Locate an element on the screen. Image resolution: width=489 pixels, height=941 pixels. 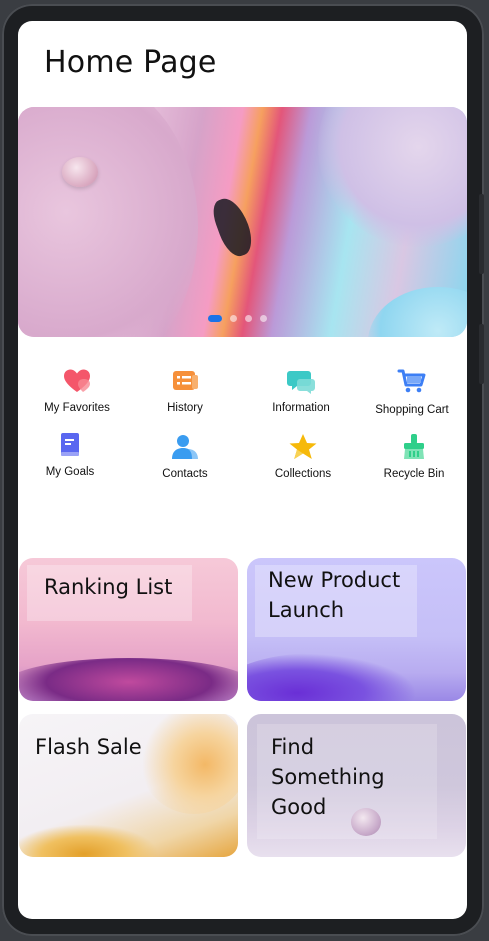
card-title: New Product Launch is located at coordinates (334, 595).